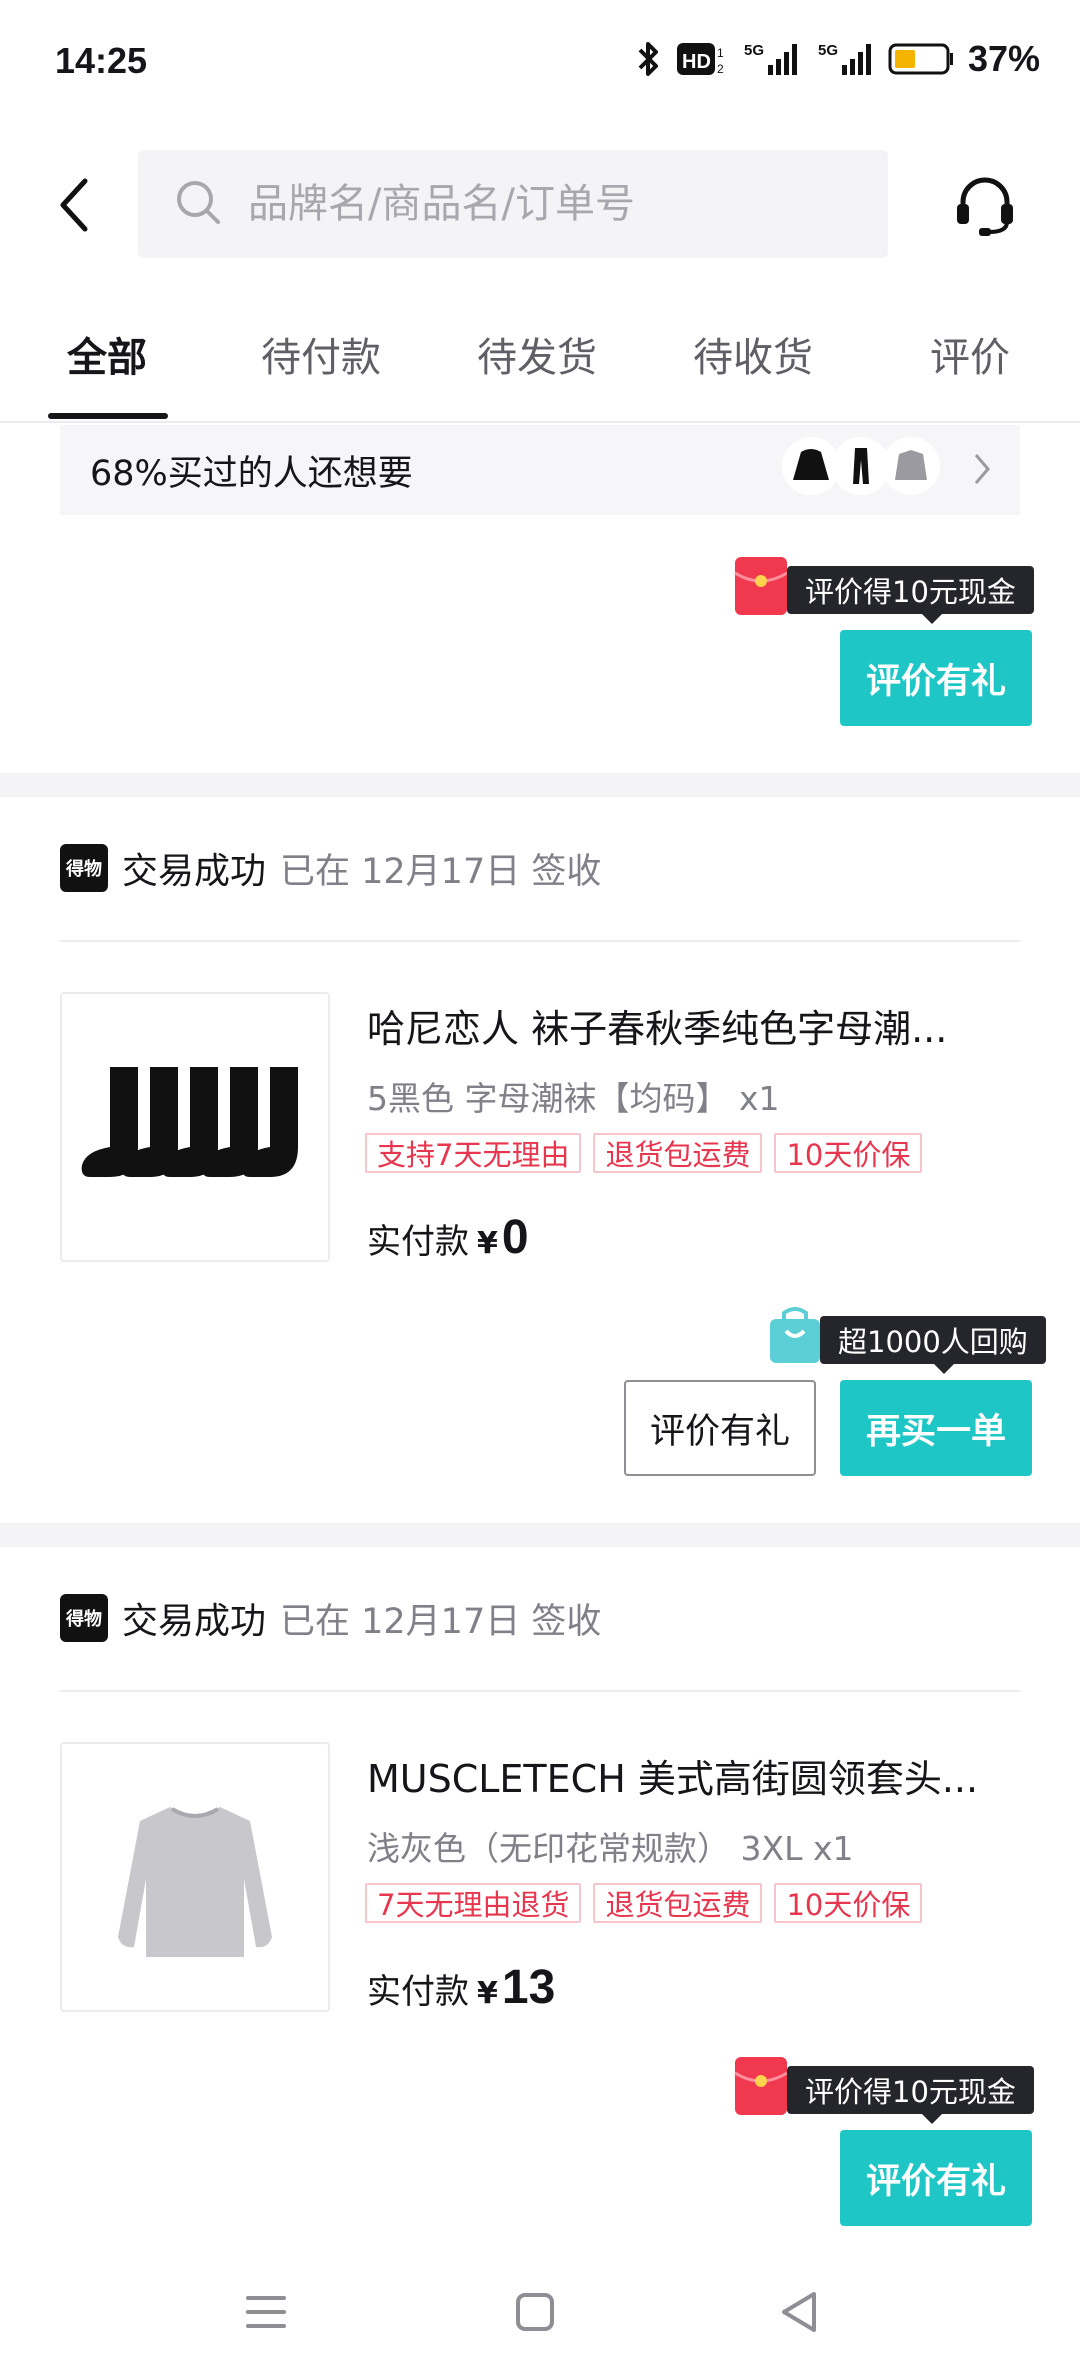 The width and height of the screenshot is (1080, 2376). I want to click on recommendation-text: 68%买过的人还想要, so click(251, 473).